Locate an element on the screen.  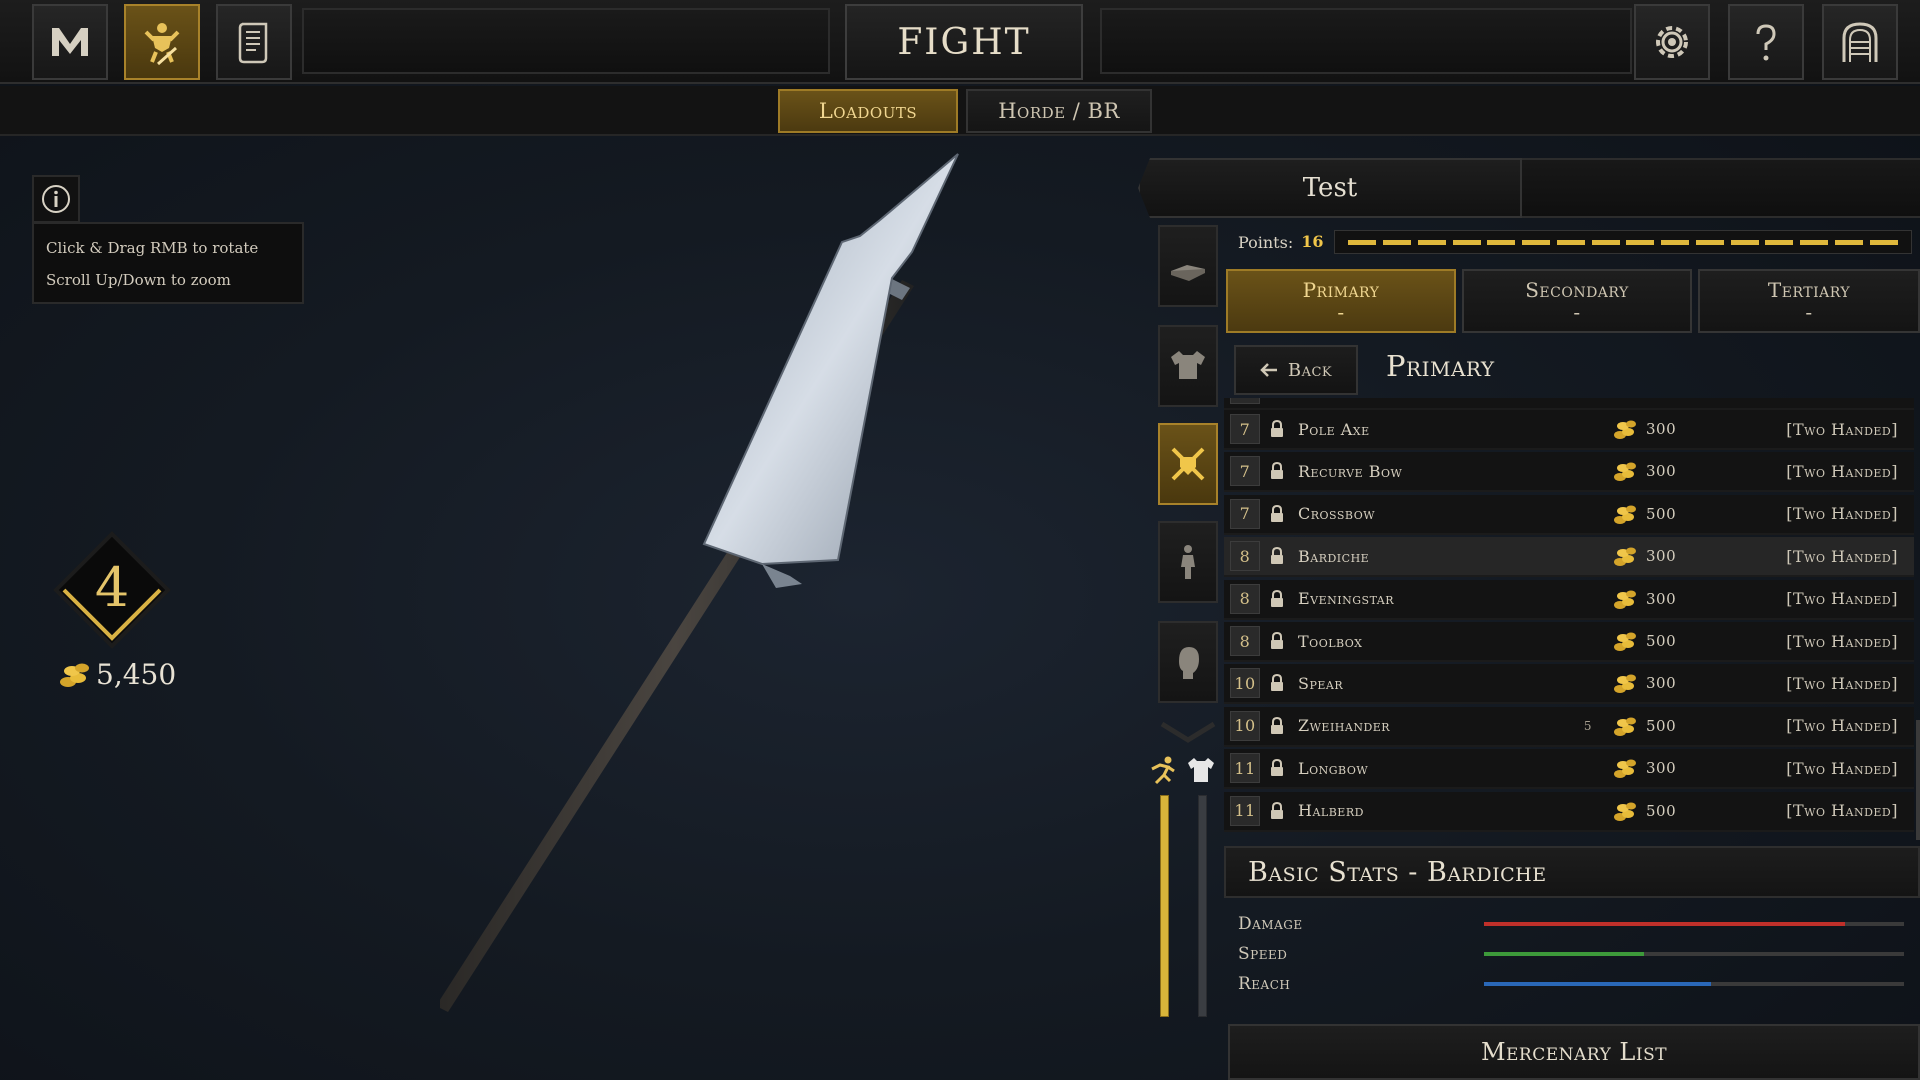
points-label: Points: is located at coordinates (1266, 242).